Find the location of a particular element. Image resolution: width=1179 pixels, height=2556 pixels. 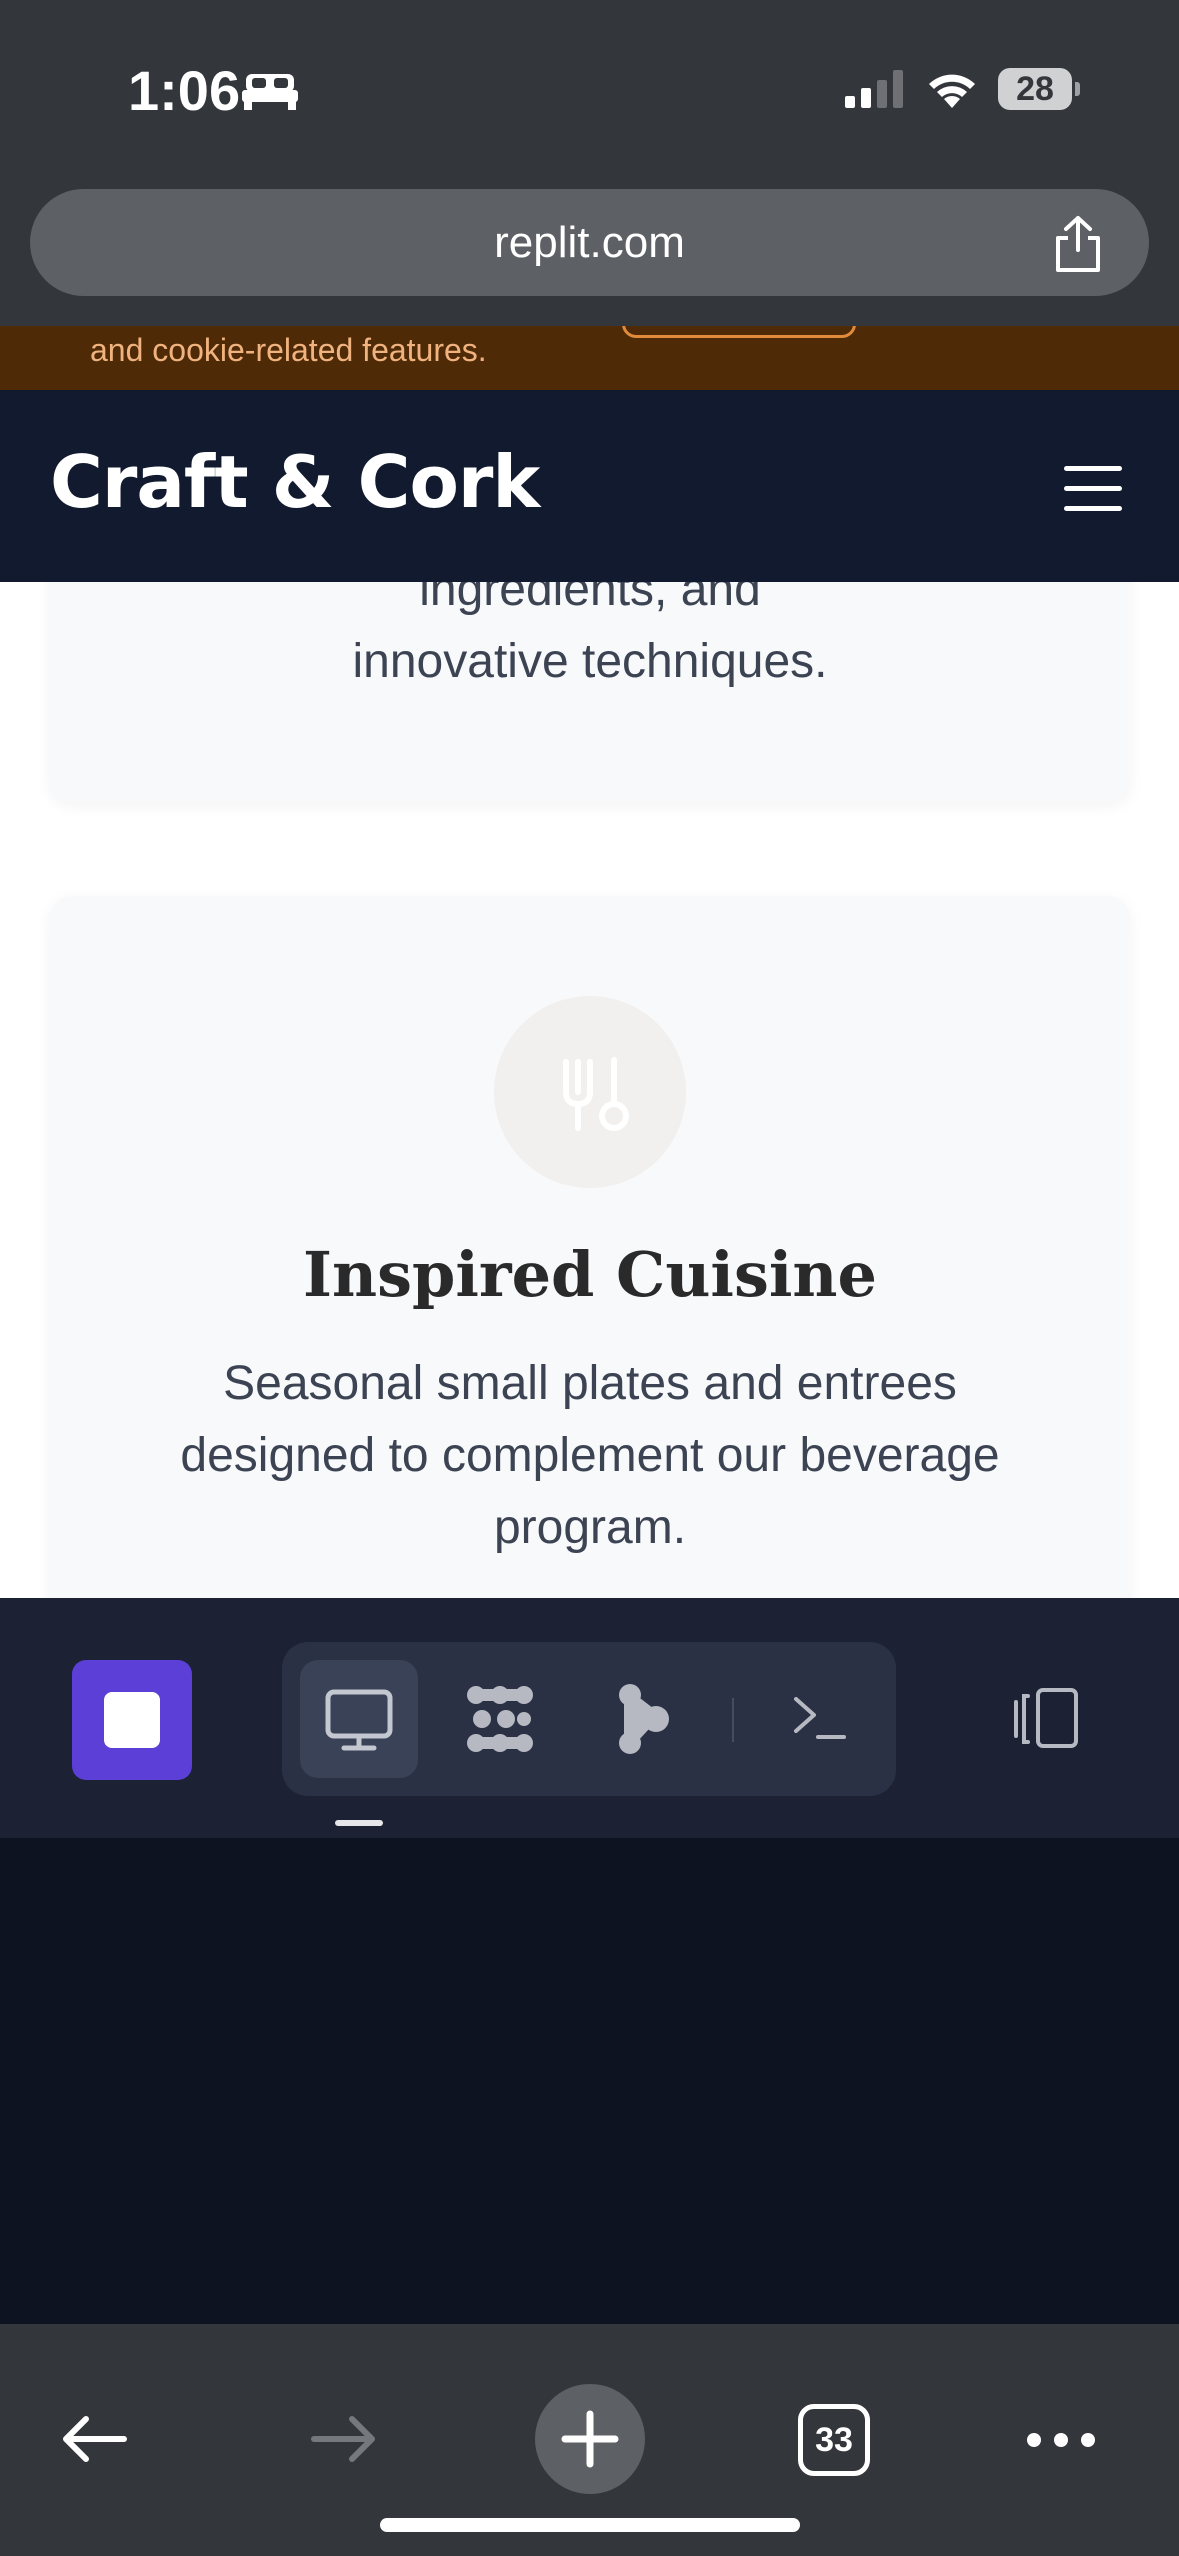

stop-icon is located at coordinates (132, 1720).